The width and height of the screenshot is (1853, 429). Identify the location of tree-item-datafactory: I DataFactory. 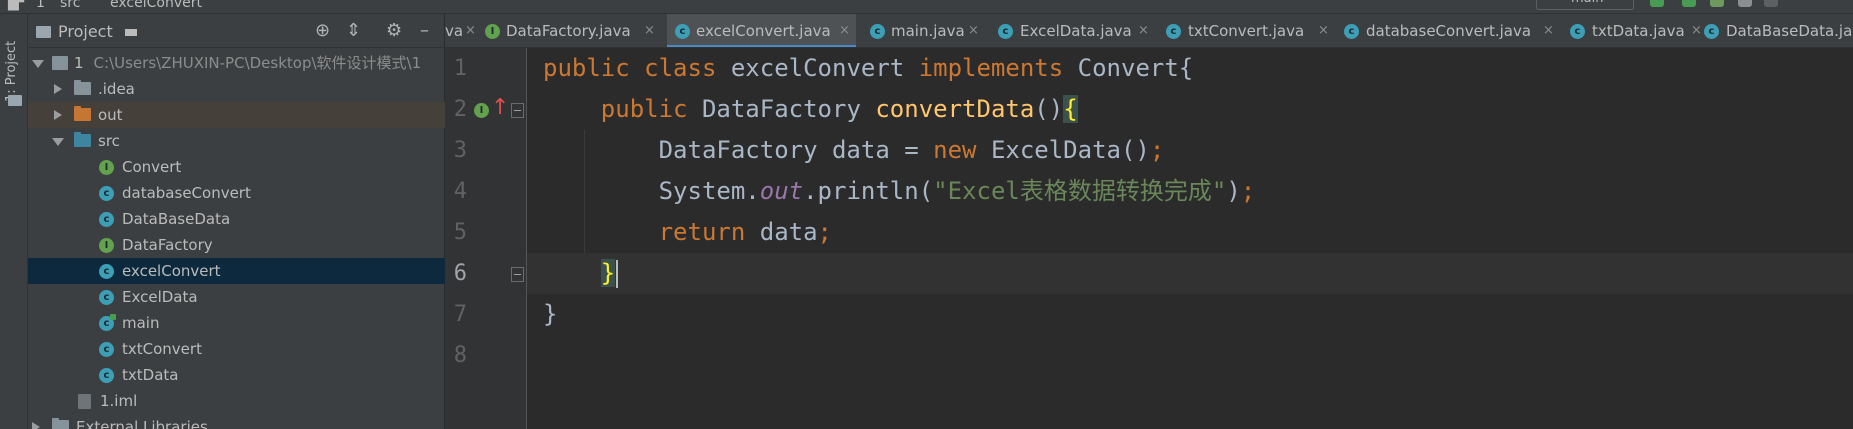
(236, 245).